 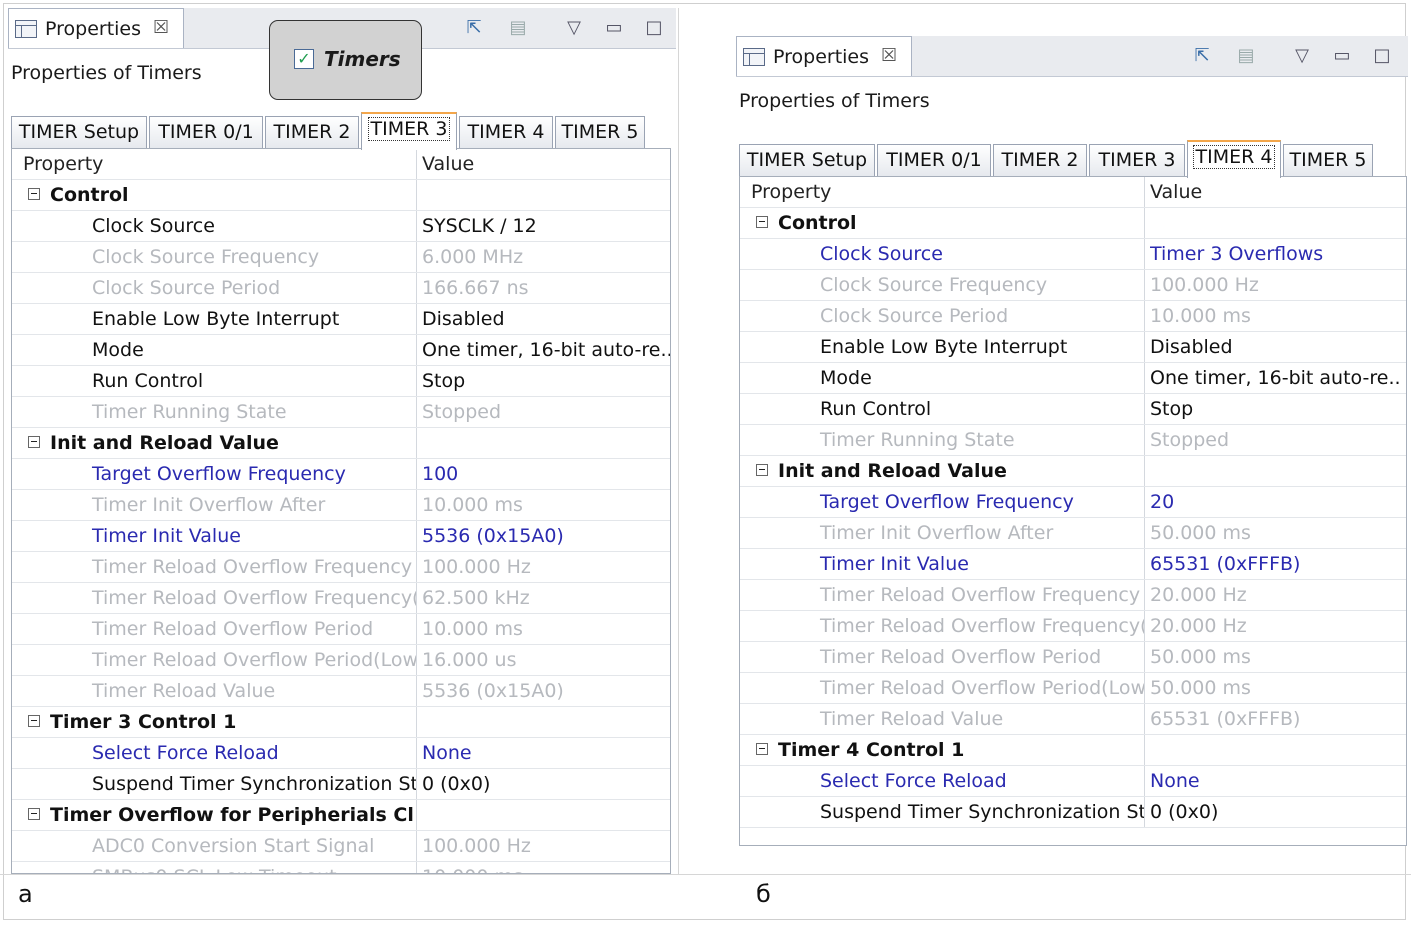 What do you see at coordinates (341, 867) in the screenshot?
I see `table-row: SMBus0 SCL Low Timeout 10.000 ms` at bounding box center [341, 867].